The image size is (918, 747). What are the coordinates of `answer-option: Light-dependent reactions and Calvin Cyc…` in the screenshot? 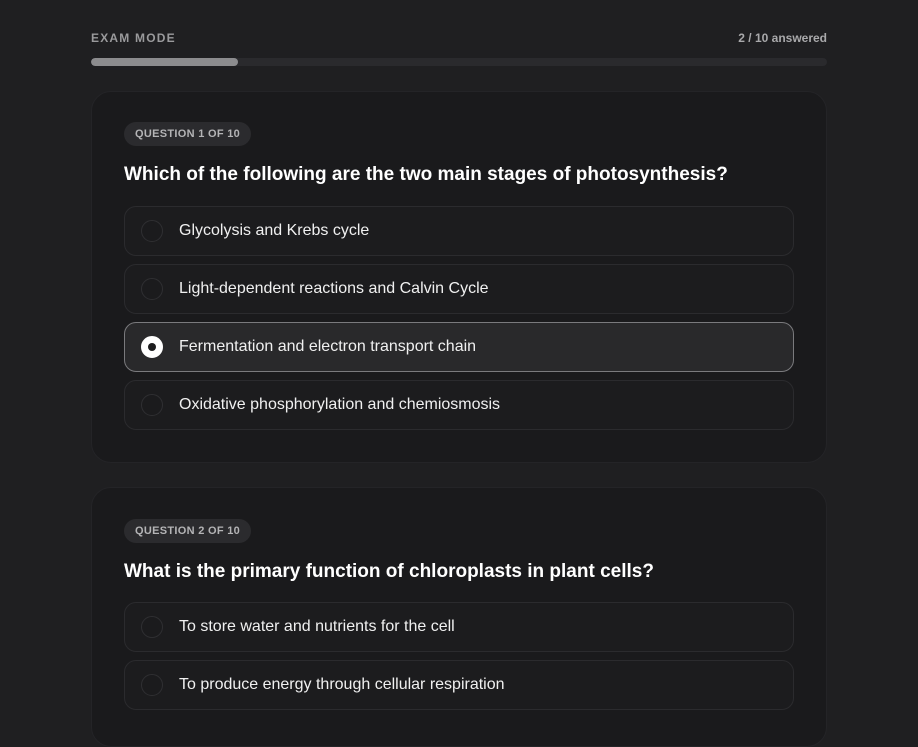 It's located at (459, 289).